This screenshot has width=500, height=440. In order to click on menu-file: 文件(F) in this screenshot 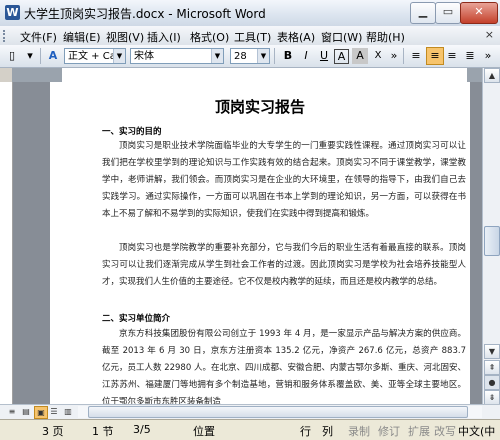, I will do `click(38, 37)`.